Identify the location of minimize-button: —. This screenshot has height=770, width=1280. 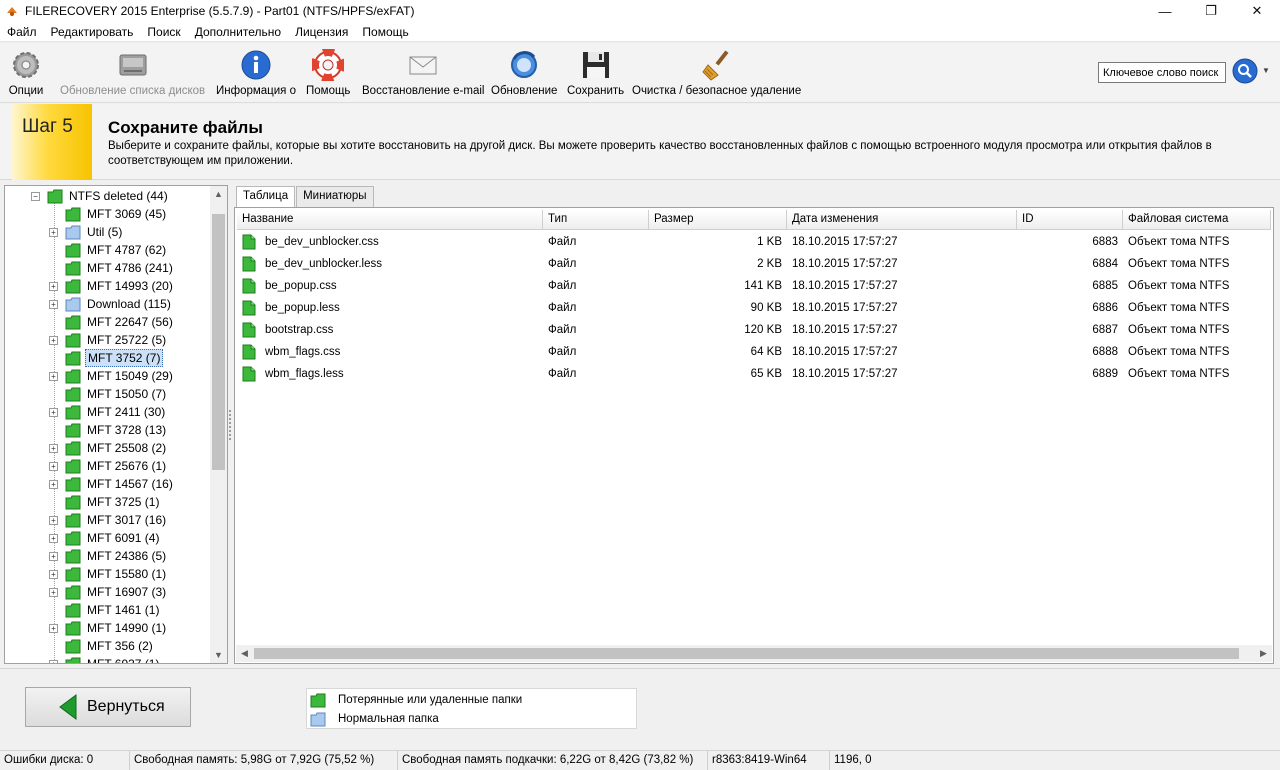
(1165, 11).